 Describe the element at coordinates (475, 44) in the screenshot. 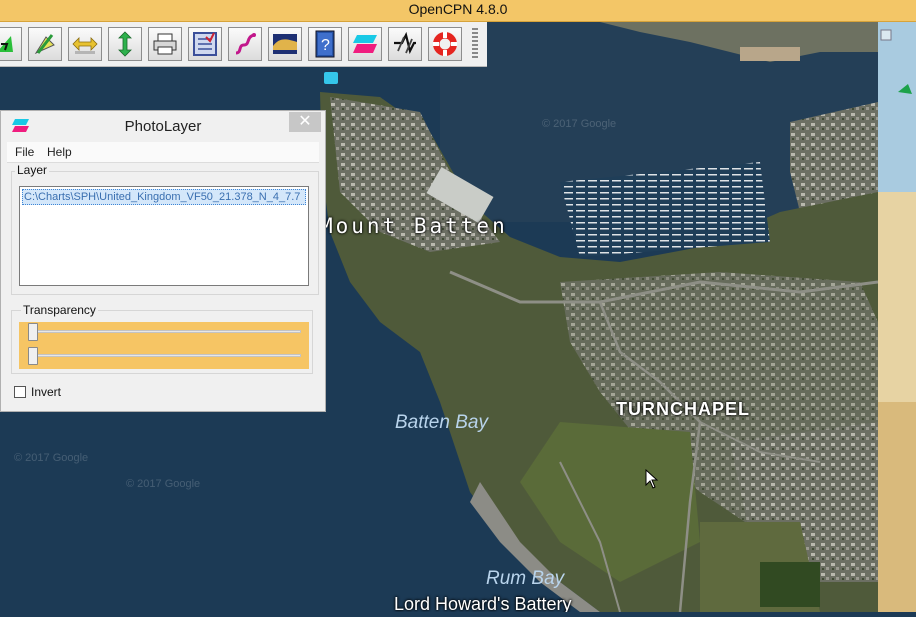

I see `toolbar-grip` at that location.